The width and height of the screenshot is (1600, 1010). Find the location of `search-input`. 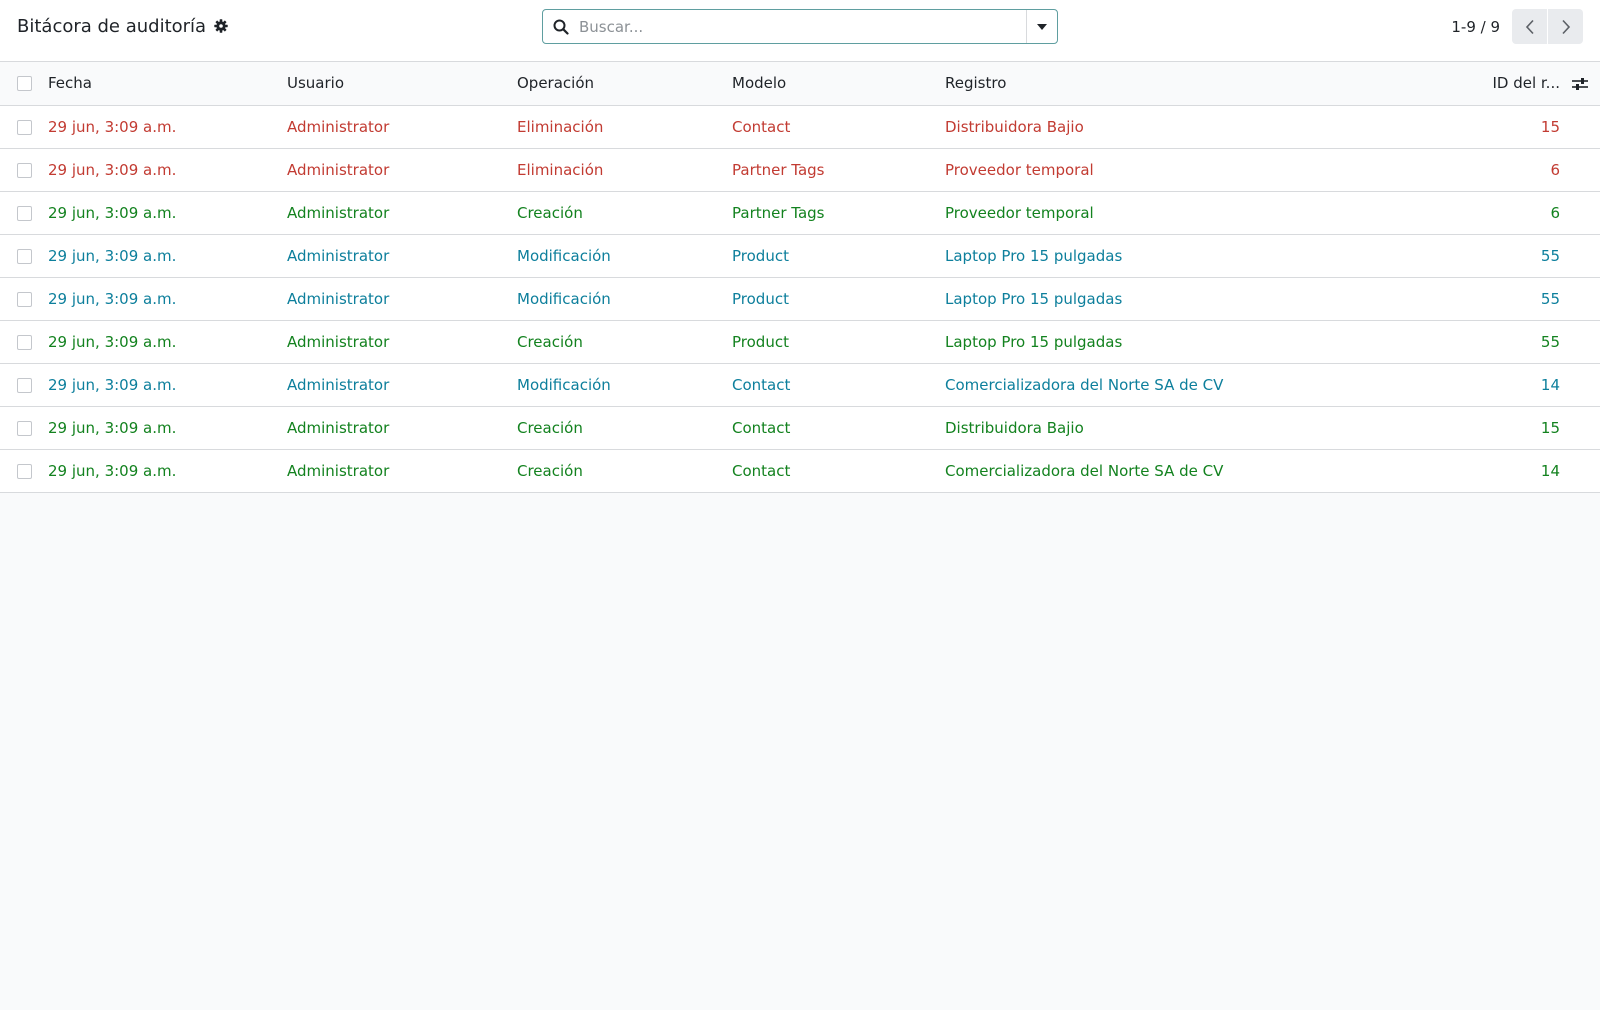

search-input is located at coordinates (802, 26).